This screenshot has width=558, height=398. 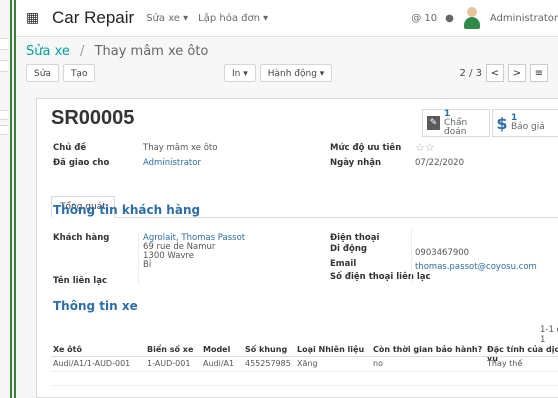 I want to click on menu-invoice: Lập hóa đơn ▾, so click(x=233, y=18).